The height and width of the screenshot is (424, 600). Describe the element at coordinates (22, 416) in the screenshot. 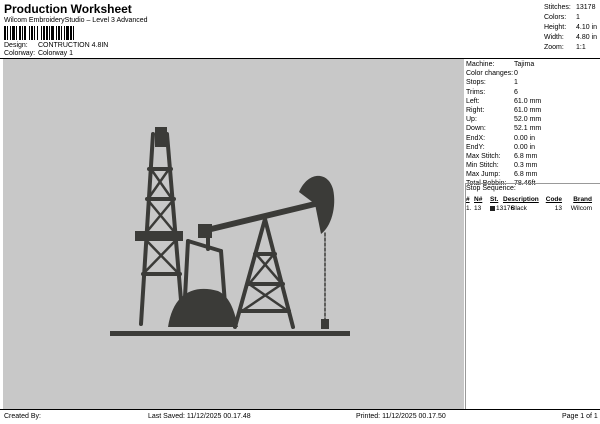

I see `created-by: Created By:` at that location.